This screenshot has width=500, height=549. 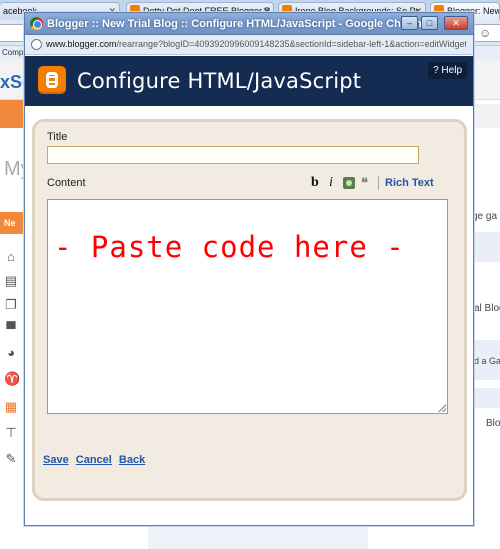 What do you see at coordinates (11, 459) in the screenshot?
I see `settings-wrench-icon: ✎` at bounding box center [11, 459].